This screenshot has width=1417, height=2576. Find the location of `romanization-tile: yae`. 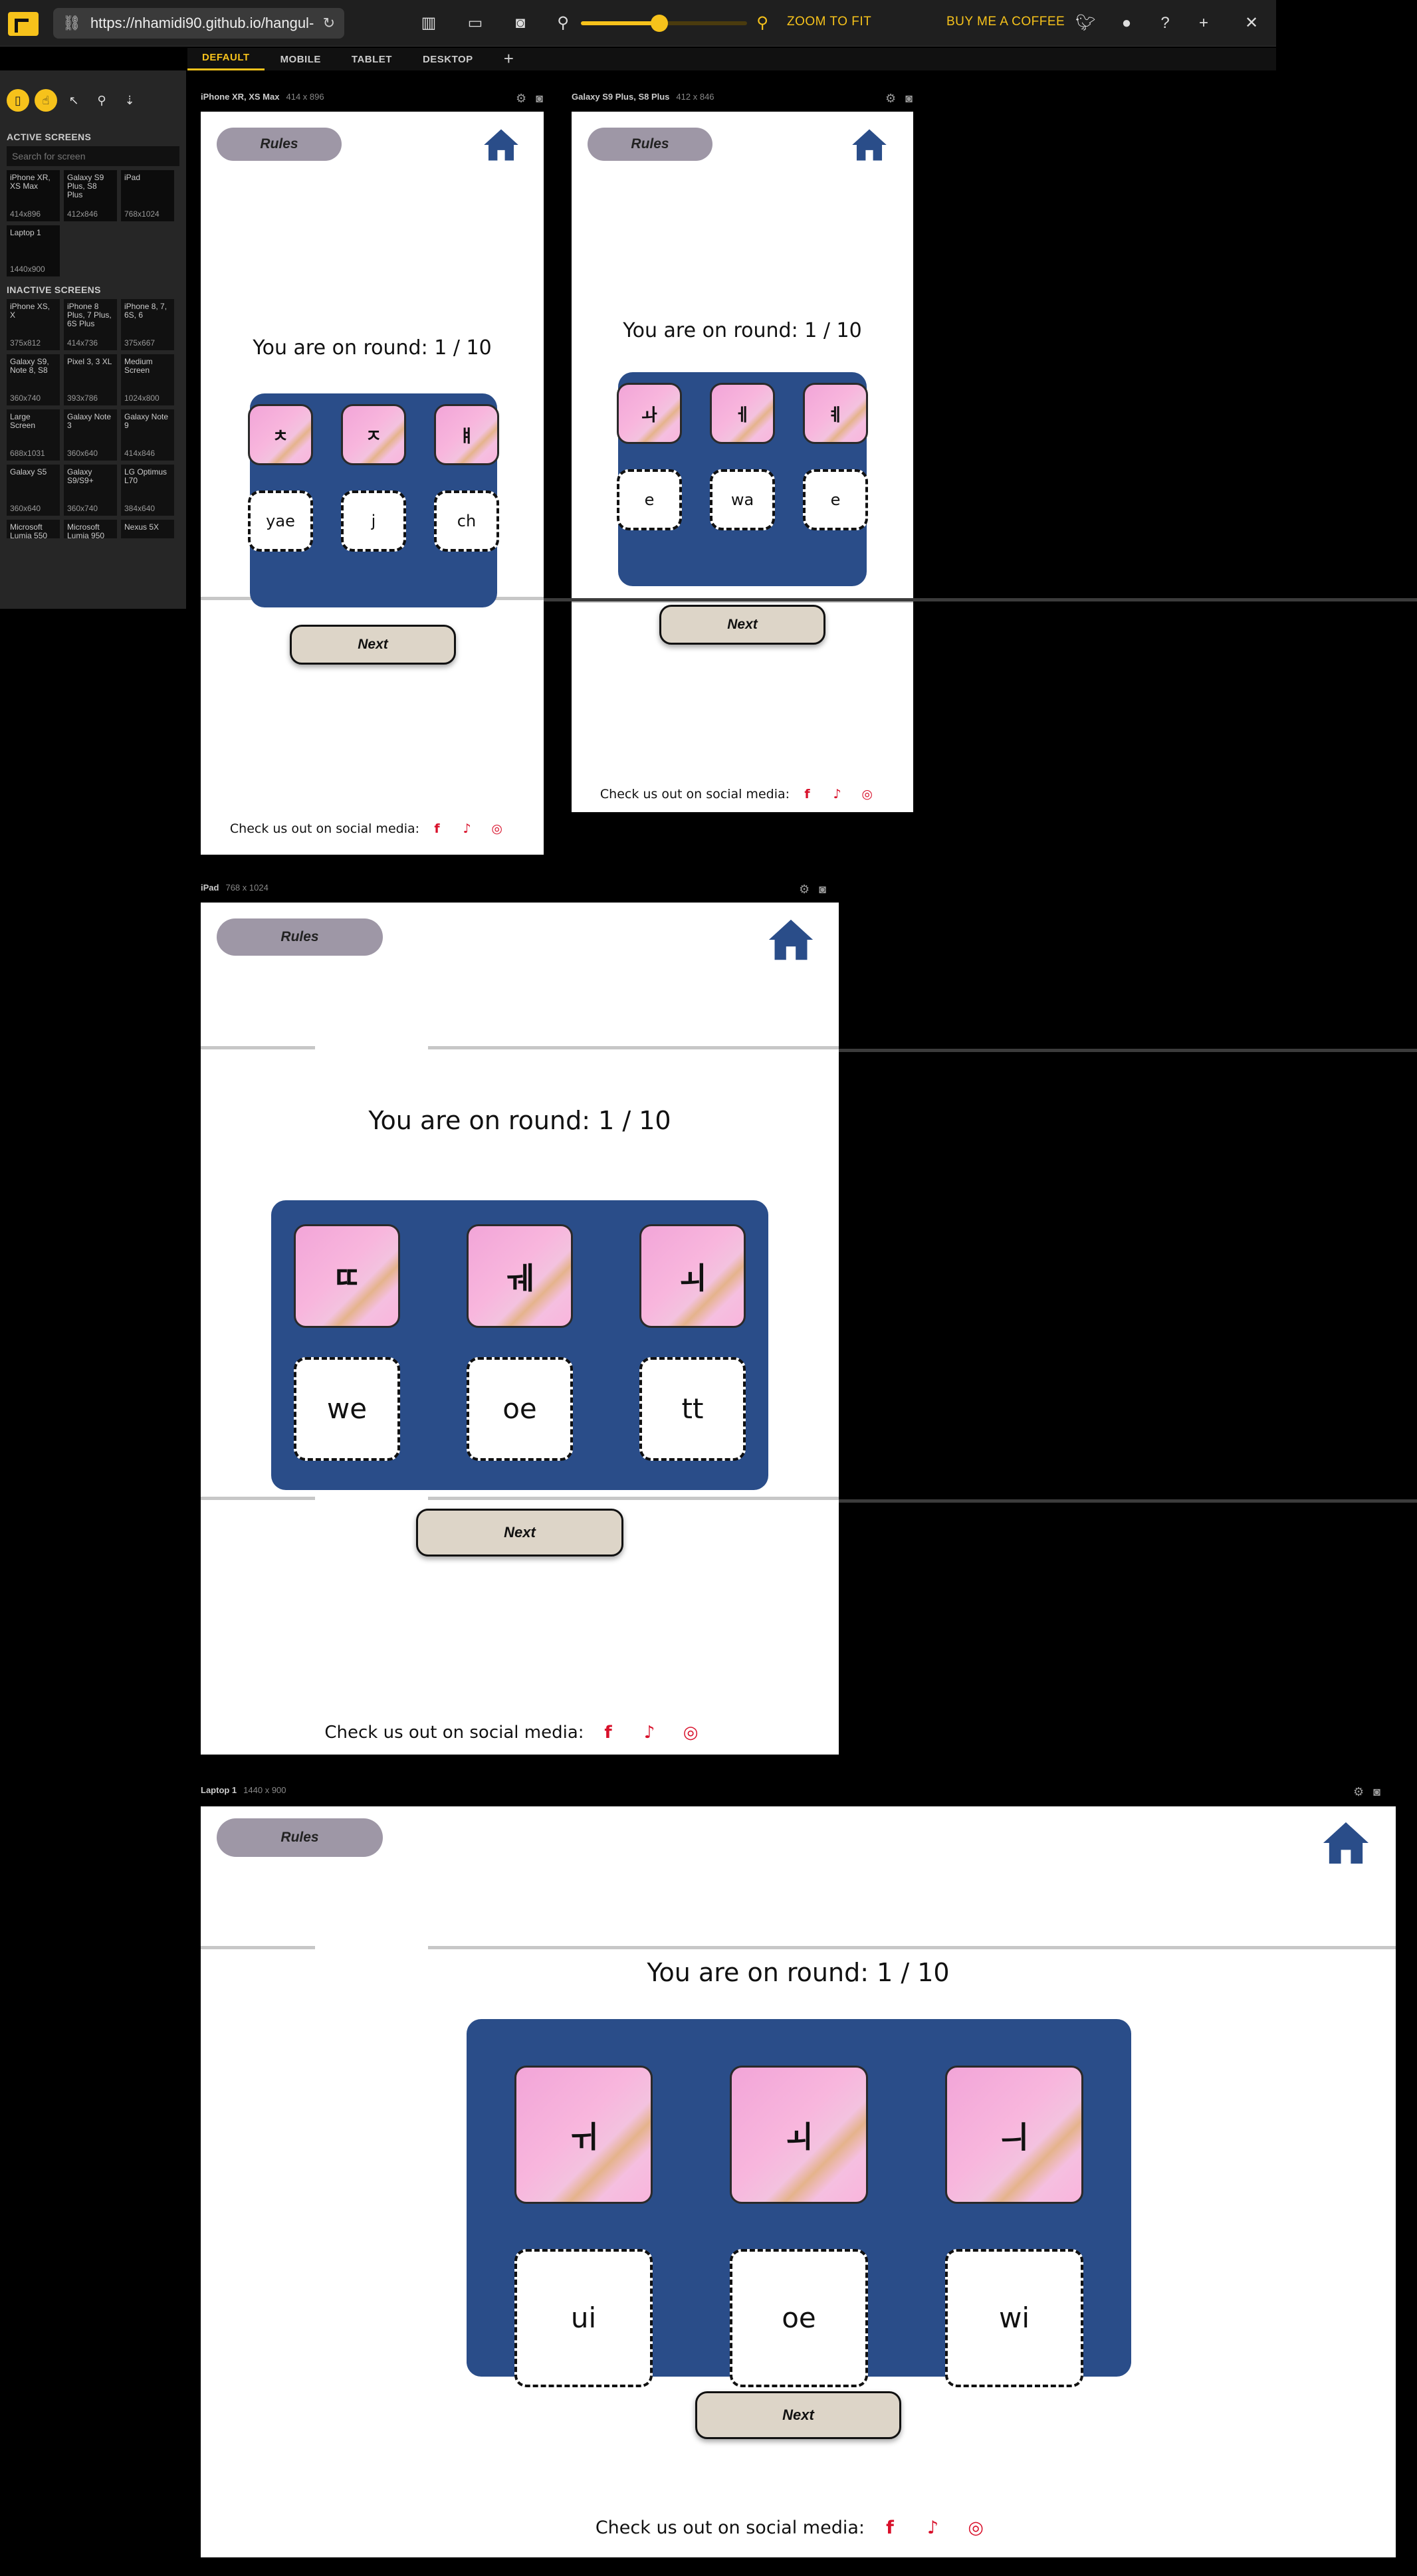

romanization-tile: yae is located at coordinates (281, 521).